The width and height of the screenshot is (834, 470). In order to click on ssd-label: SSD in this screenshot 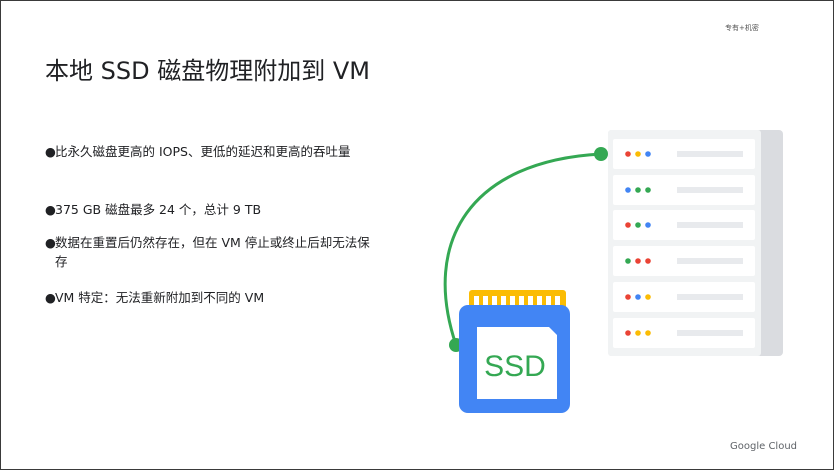, I will do `click(515, 366)`.